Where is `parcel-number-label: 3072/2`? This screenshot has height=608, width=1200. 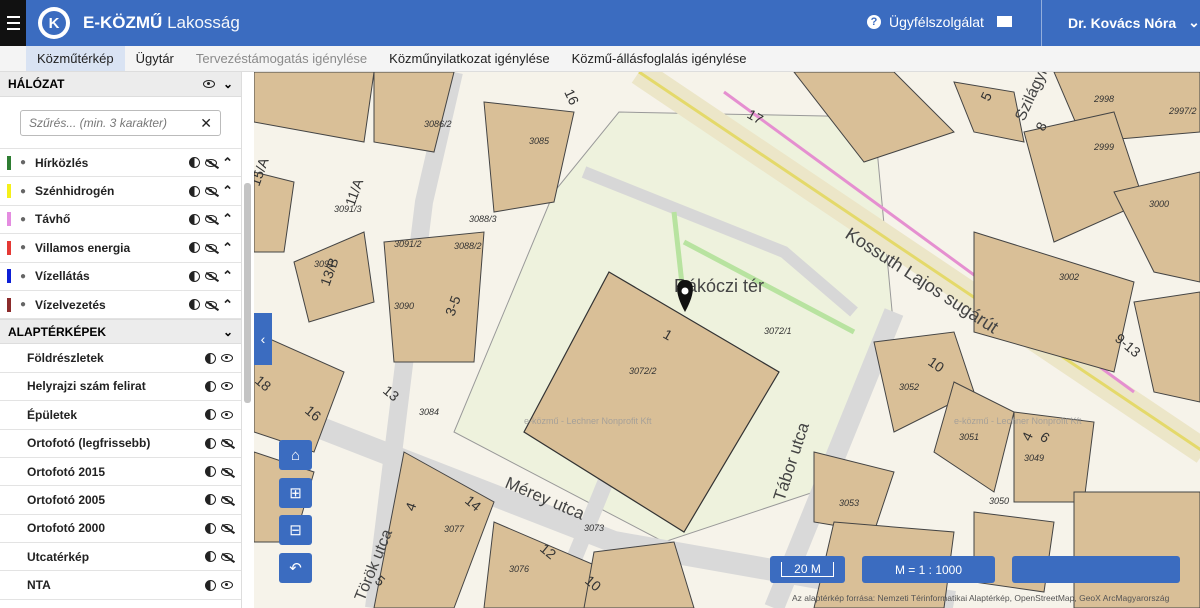 parcel-number-label: 3072/2 is located at coordinates (643, 371).